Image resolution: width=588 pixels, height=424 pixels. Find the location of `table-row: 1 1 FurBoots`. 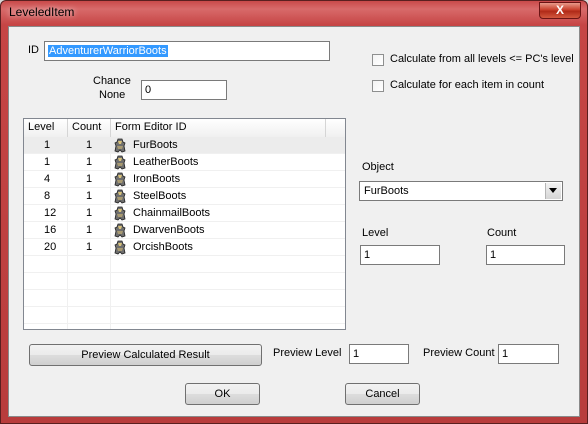

table-row: 1 1 FurBoots is located at coordinates (184, 145).